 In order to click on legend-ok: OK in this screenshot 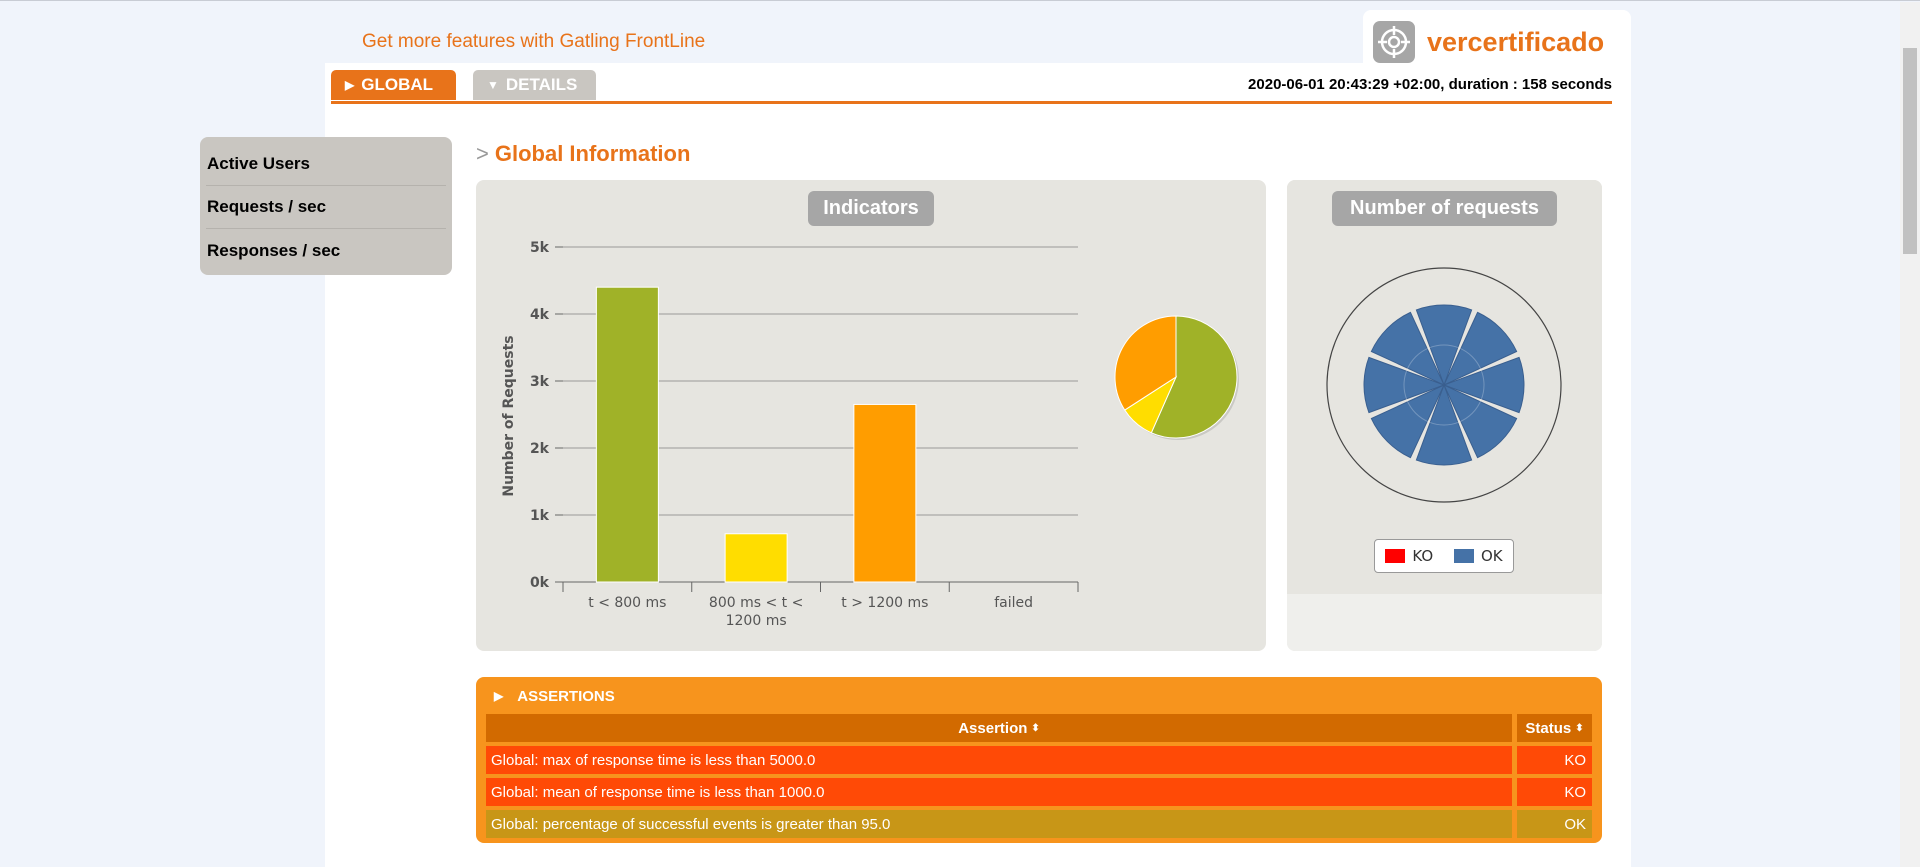, I will do `click(1478, 556)`.